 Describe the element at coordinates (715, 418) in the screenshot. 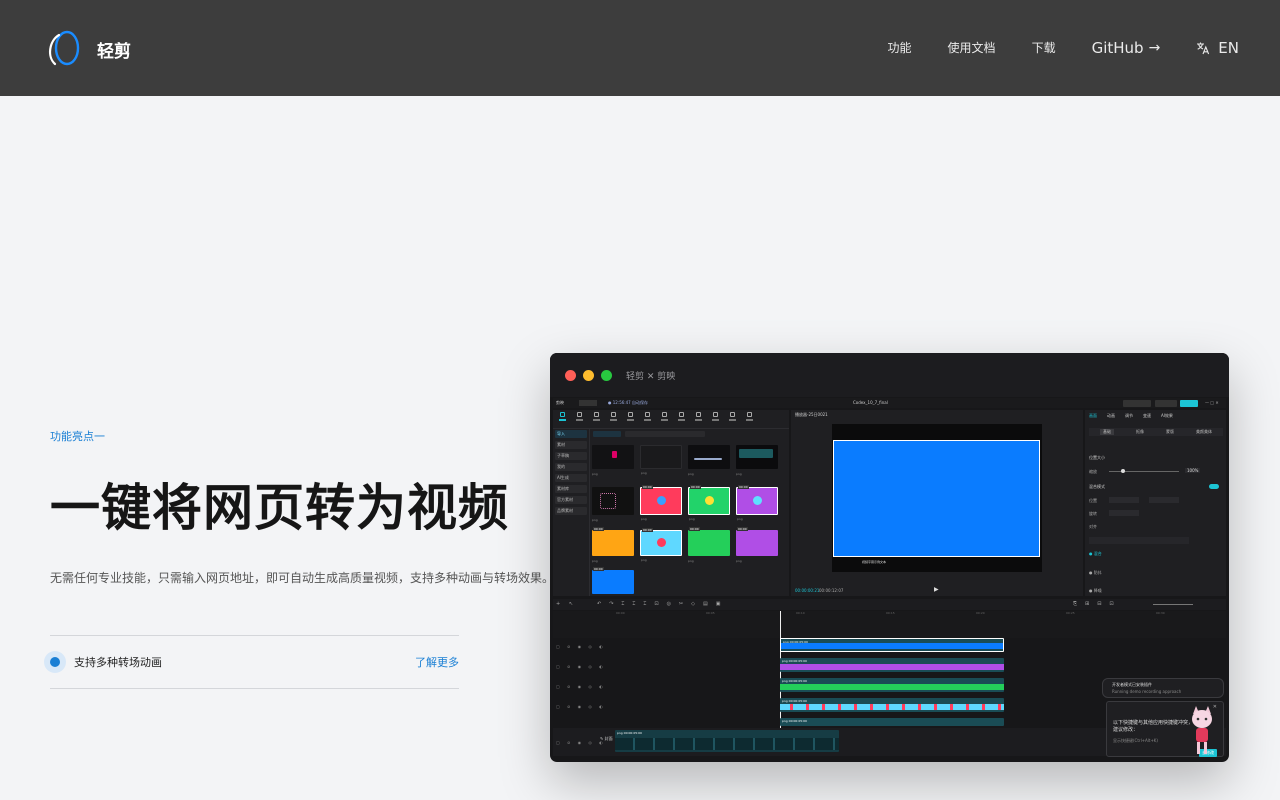

I see `template-icon` at that location.